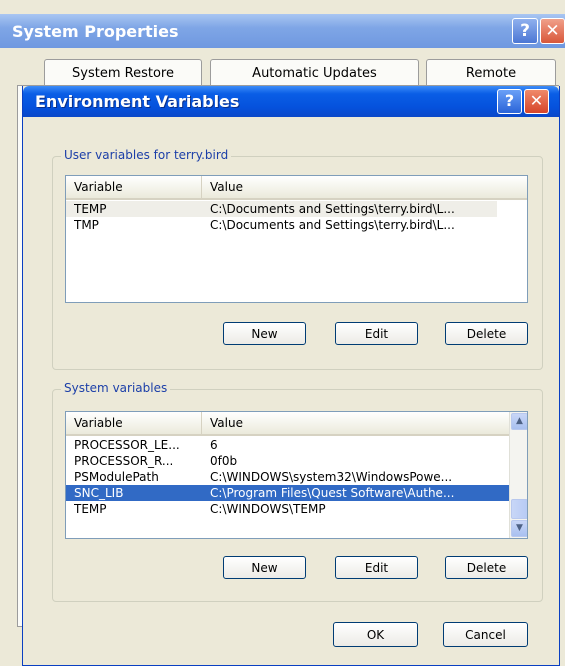 This screenshot has width=565, height=666. Describe the element at coordinates (519, 528) in the screenshot. I see `scroll-down-arrow-icon: ▼` at that location.